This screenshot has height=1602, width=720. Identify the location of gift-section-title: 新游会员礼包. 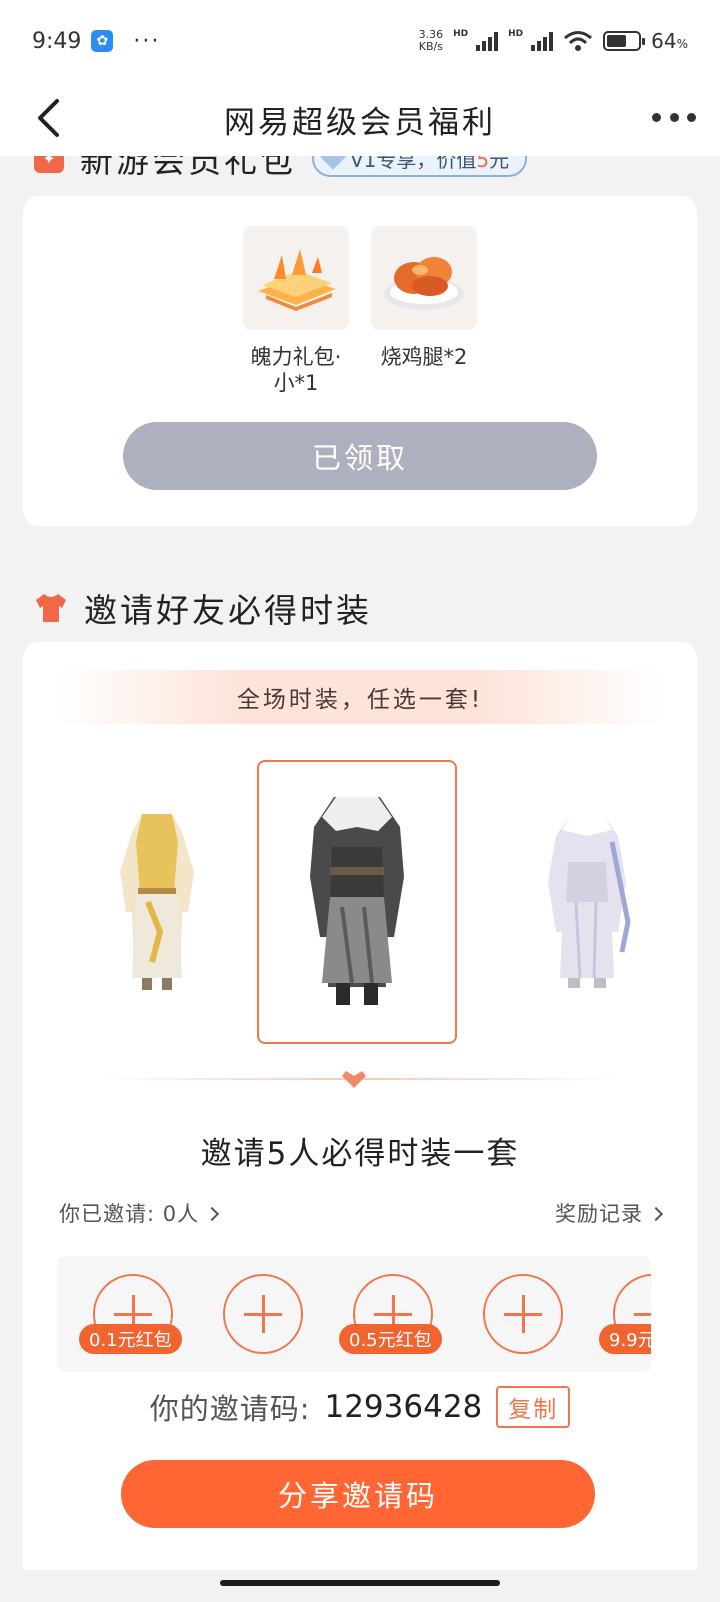
(188, 168).